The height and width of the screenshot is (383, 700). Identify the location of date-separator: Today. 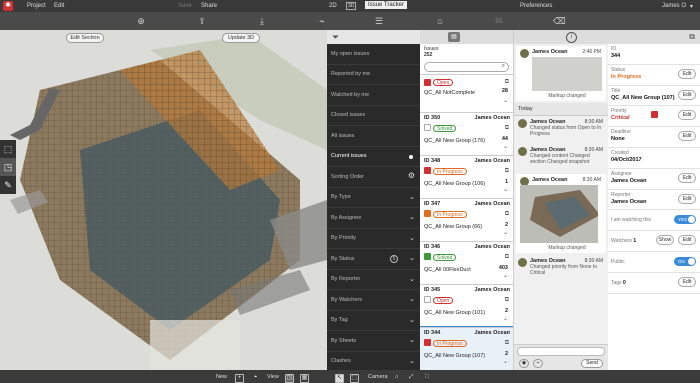
(561, 109).